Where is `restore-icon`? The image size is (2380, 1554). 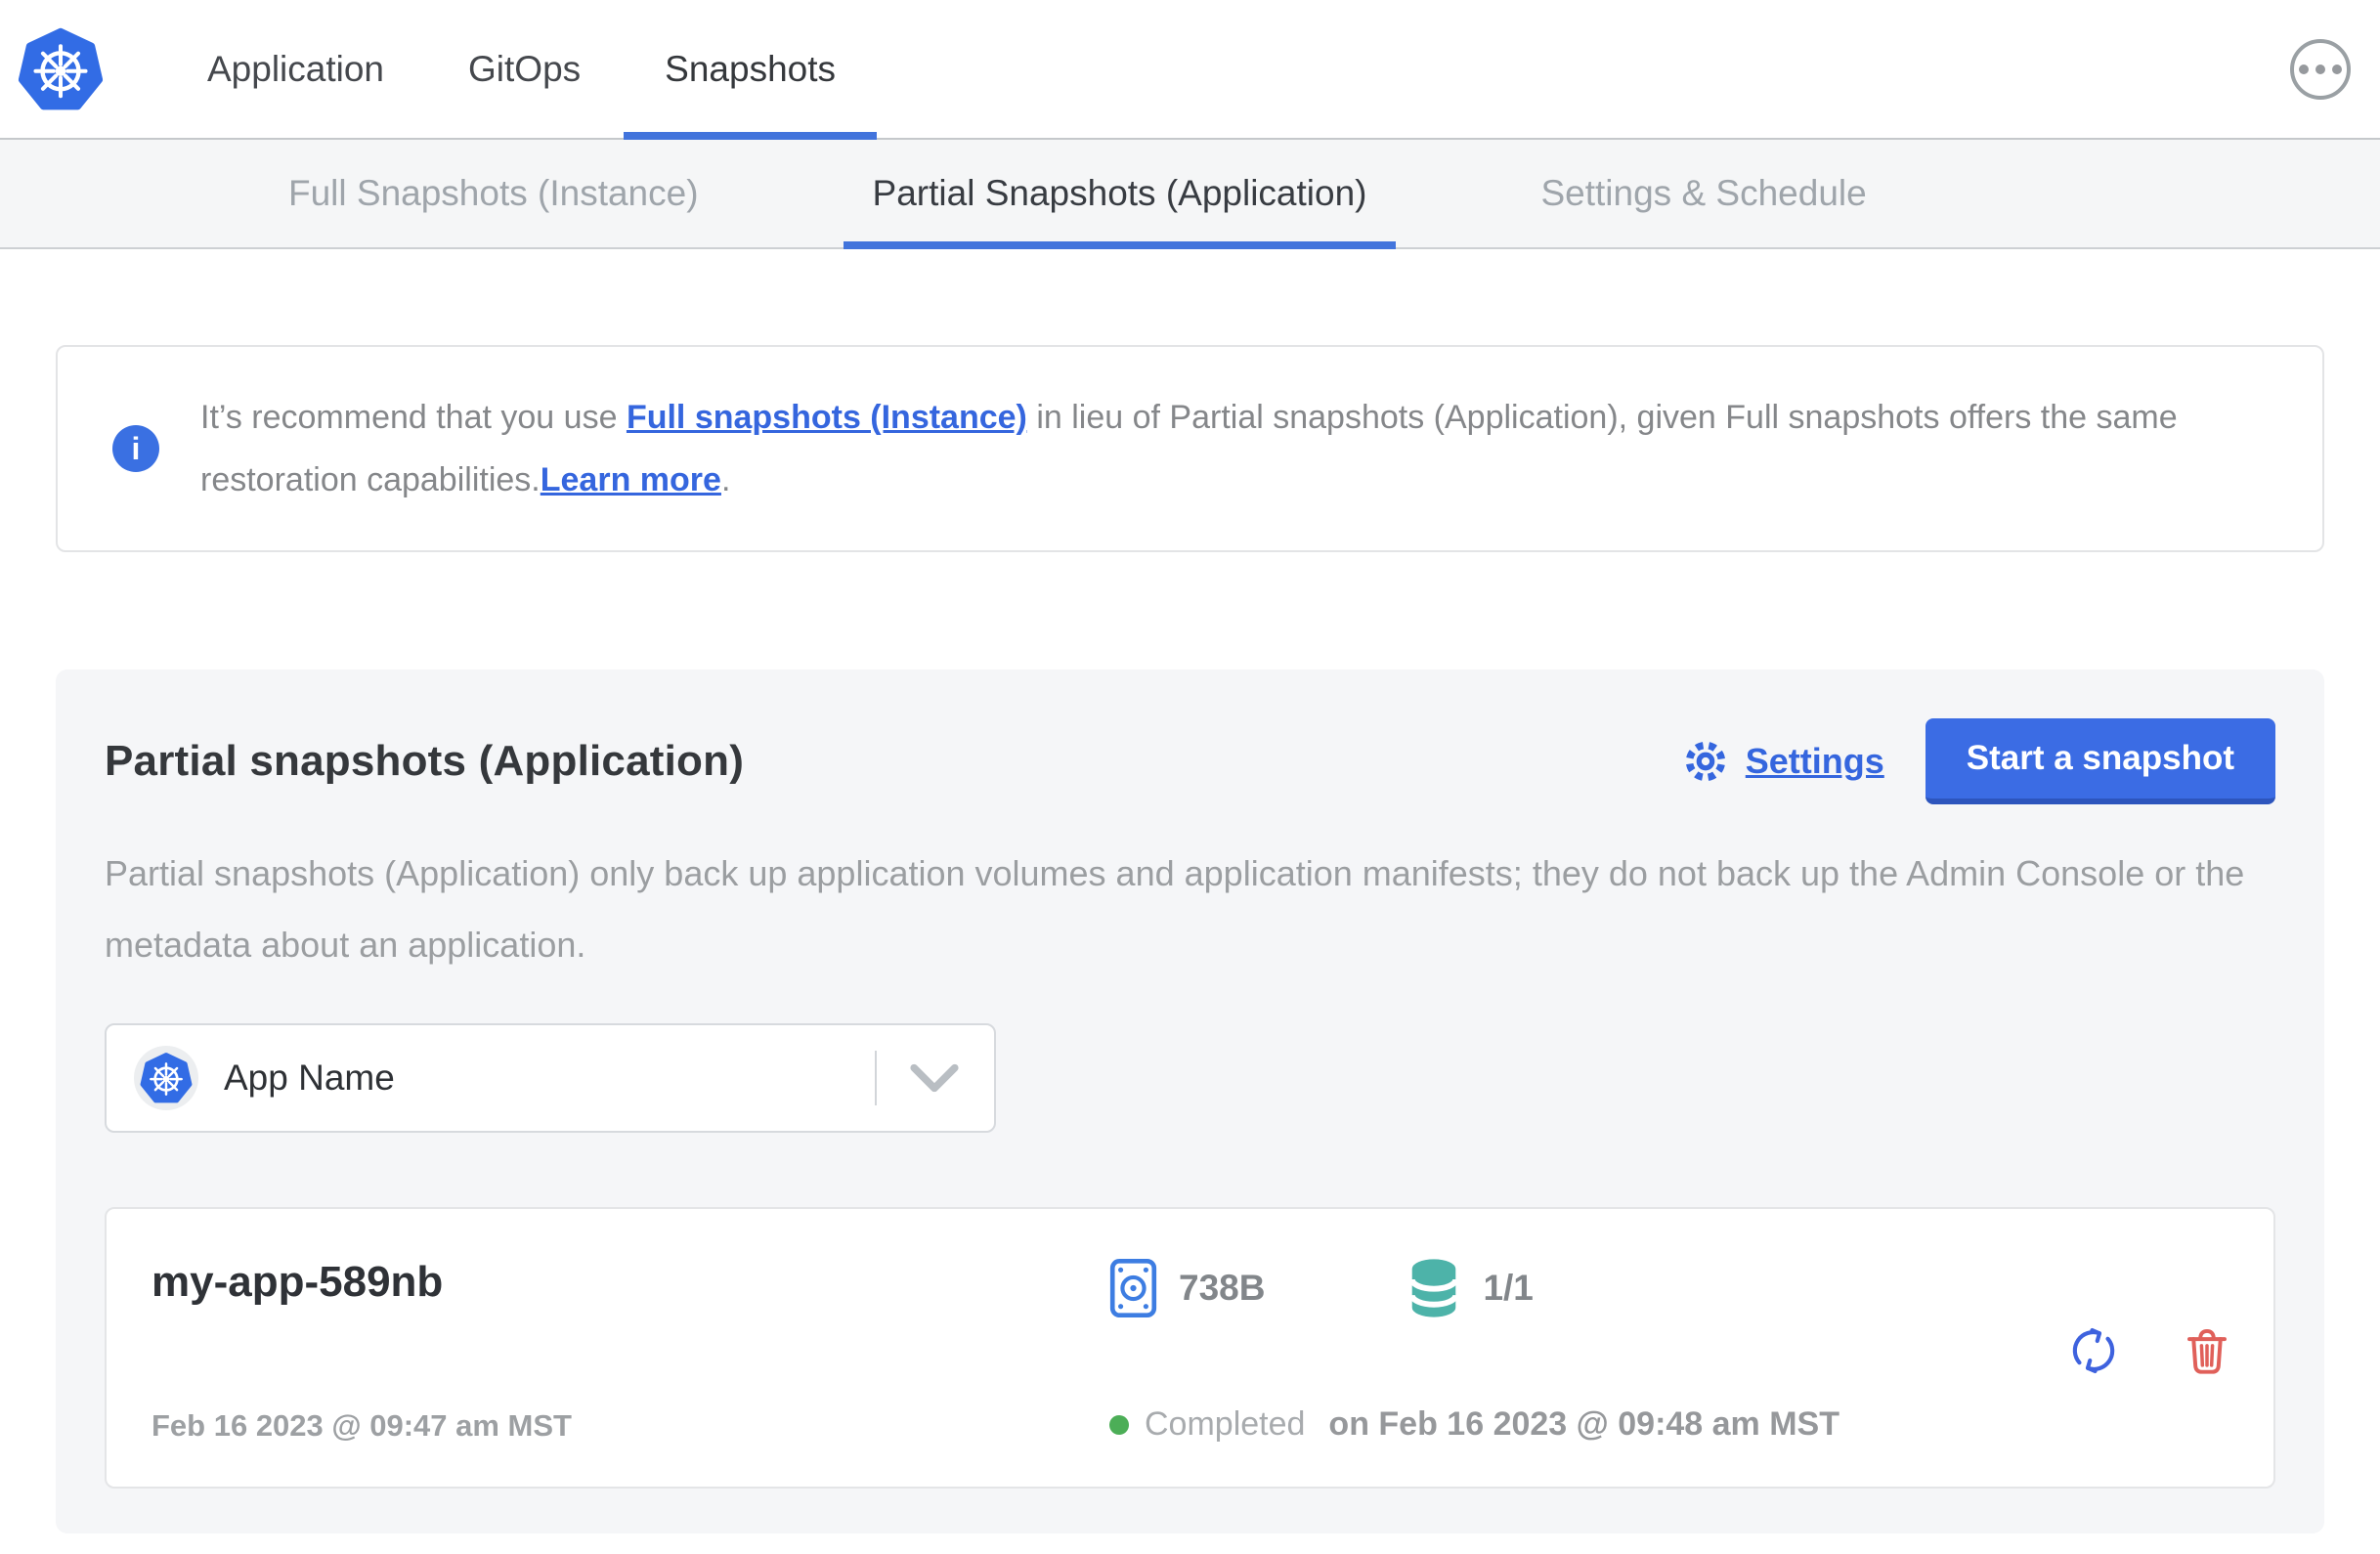
restore-icon is located at coordinates (2093, 1350).